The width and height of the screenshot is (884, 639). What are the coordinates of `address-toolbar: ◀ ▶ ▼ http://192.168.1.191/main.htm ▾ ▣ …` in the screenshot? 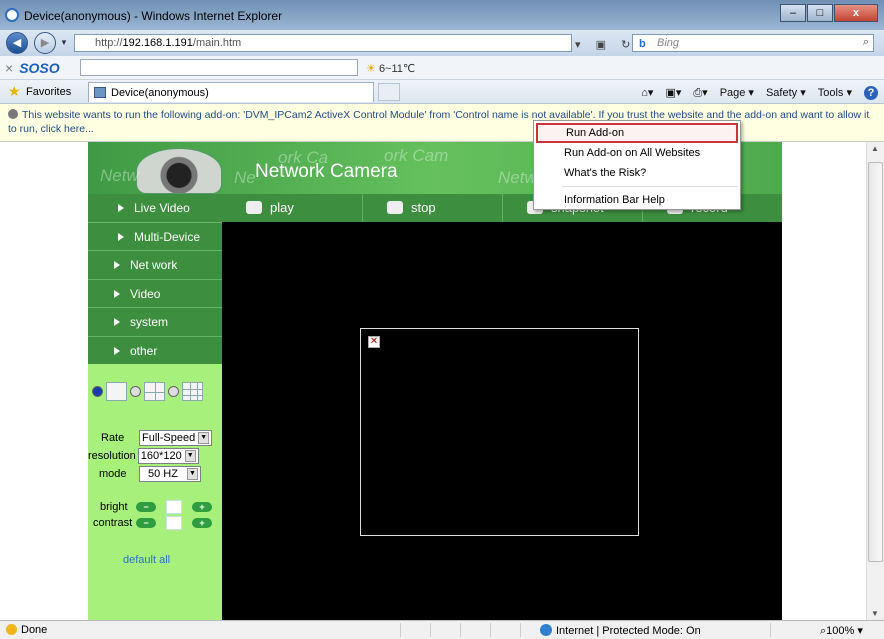 It's located at (442, 43).